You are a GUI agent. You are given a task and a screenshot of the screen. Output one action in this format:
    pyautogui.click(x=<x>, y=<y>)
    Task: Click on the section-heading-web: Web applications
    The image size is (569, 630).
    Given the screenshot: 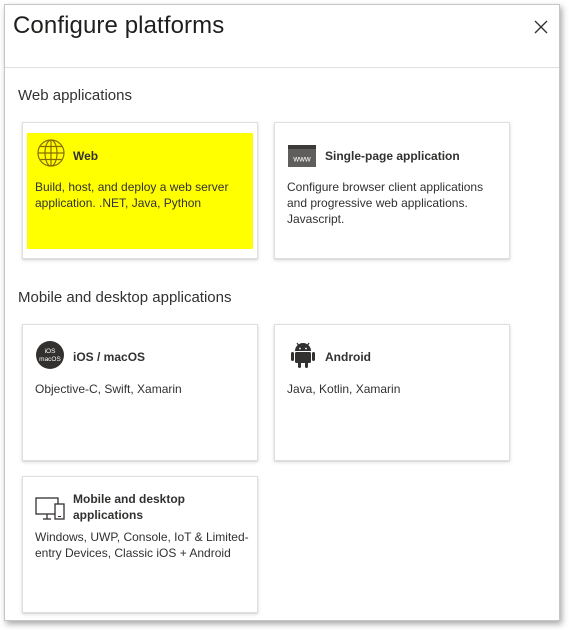 What is the action you would take?
    pyautogui.click(x=75, y=95)
    